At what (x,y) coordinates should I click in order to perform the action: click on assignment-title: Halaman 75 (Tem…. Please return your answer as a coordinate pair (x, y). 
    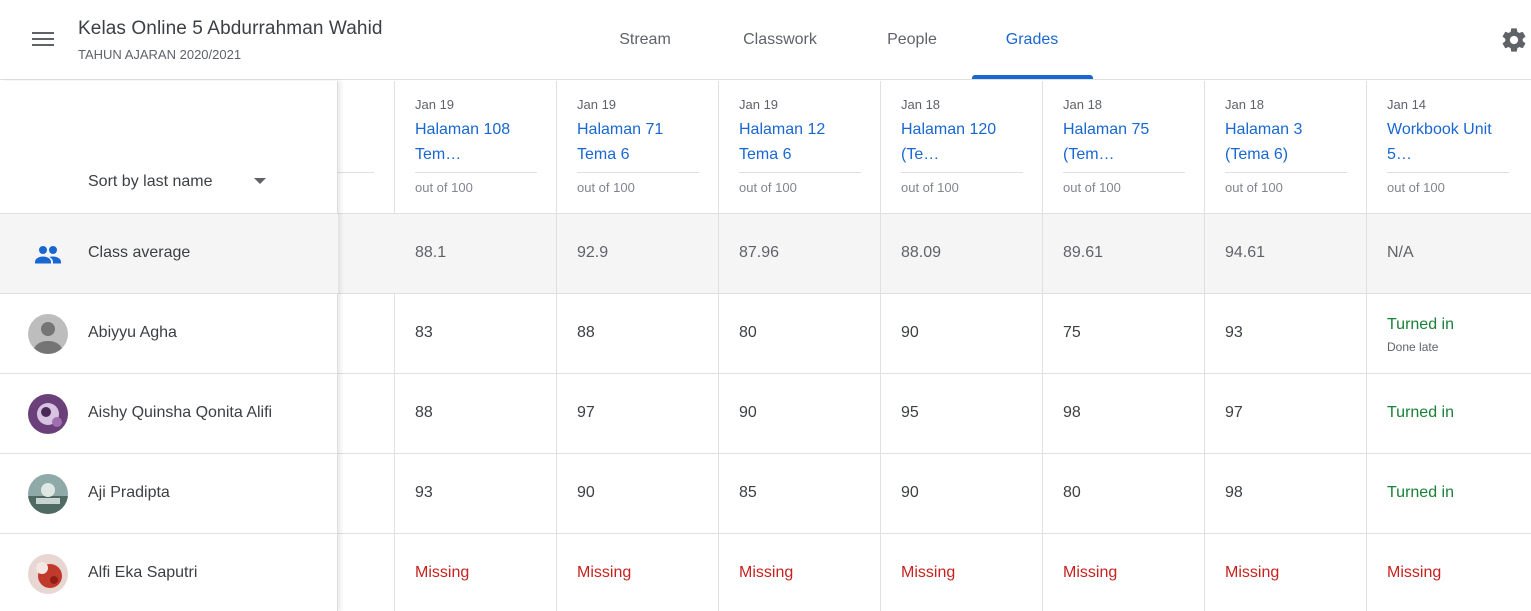
    Looking at the image, I should click on (1125, 142).